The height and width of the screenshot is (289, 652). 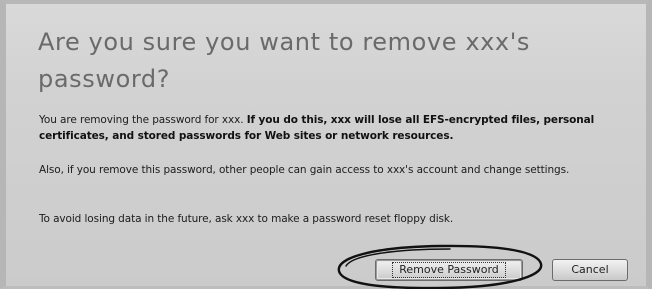 I want to click on remove-password-button: Remove Password, so click(x=449, y=270).